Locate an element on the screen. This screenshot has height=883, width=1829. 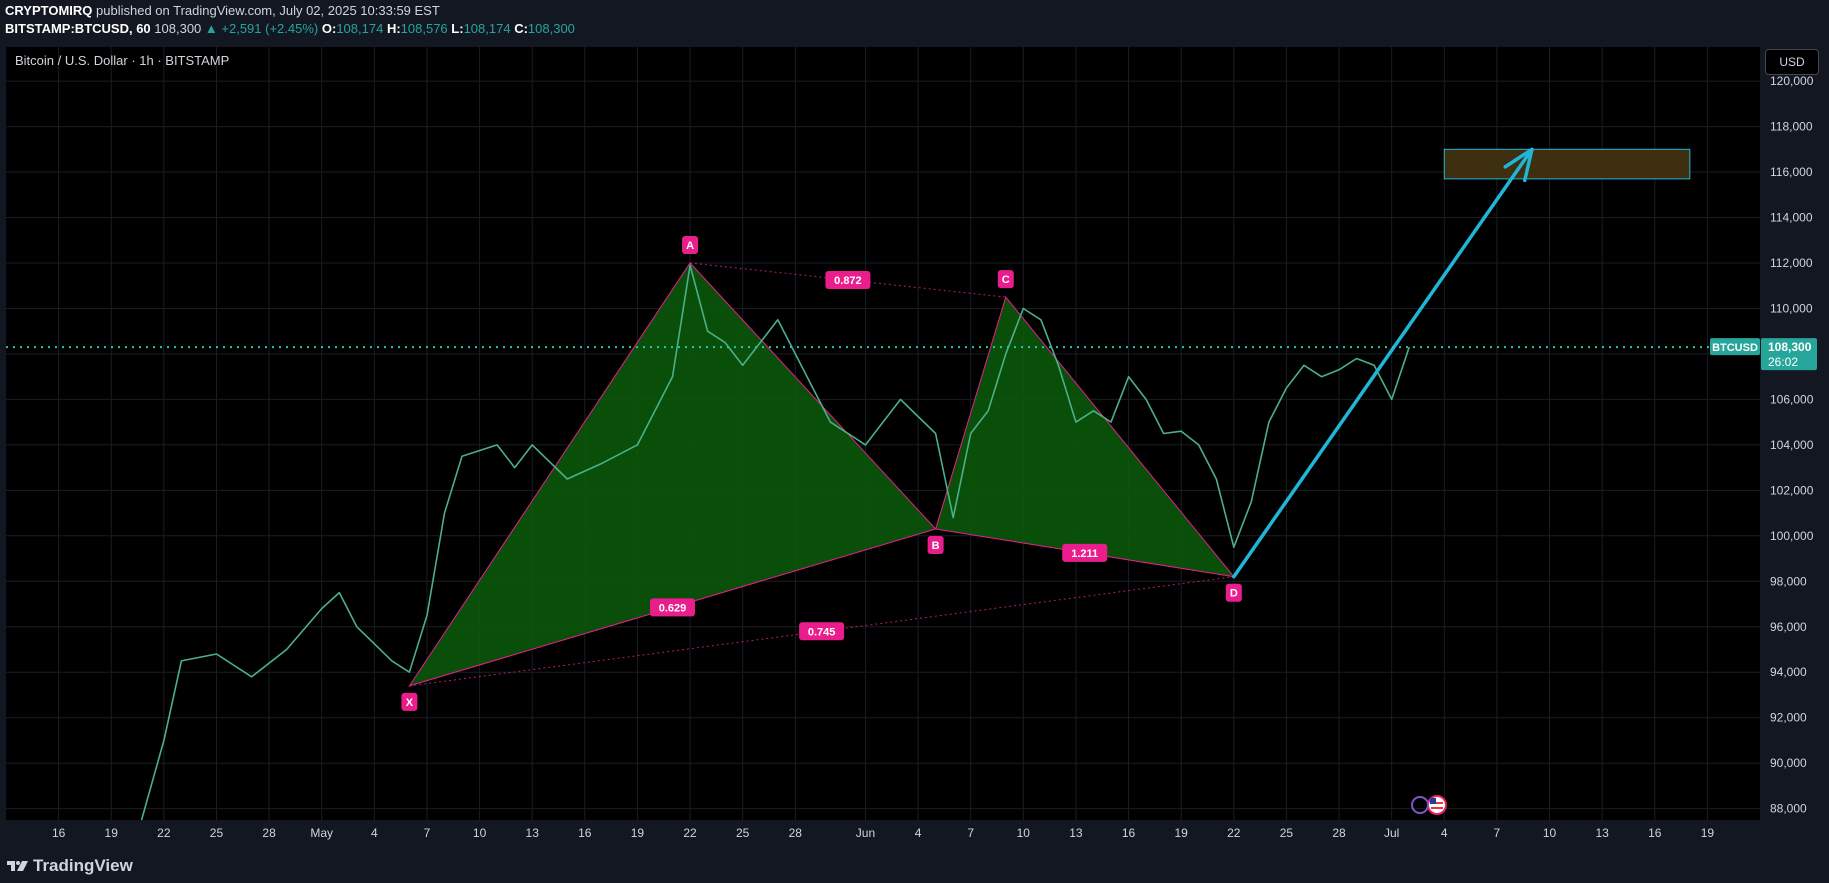
x-tick-label: May is located at coordinates (321, 833).